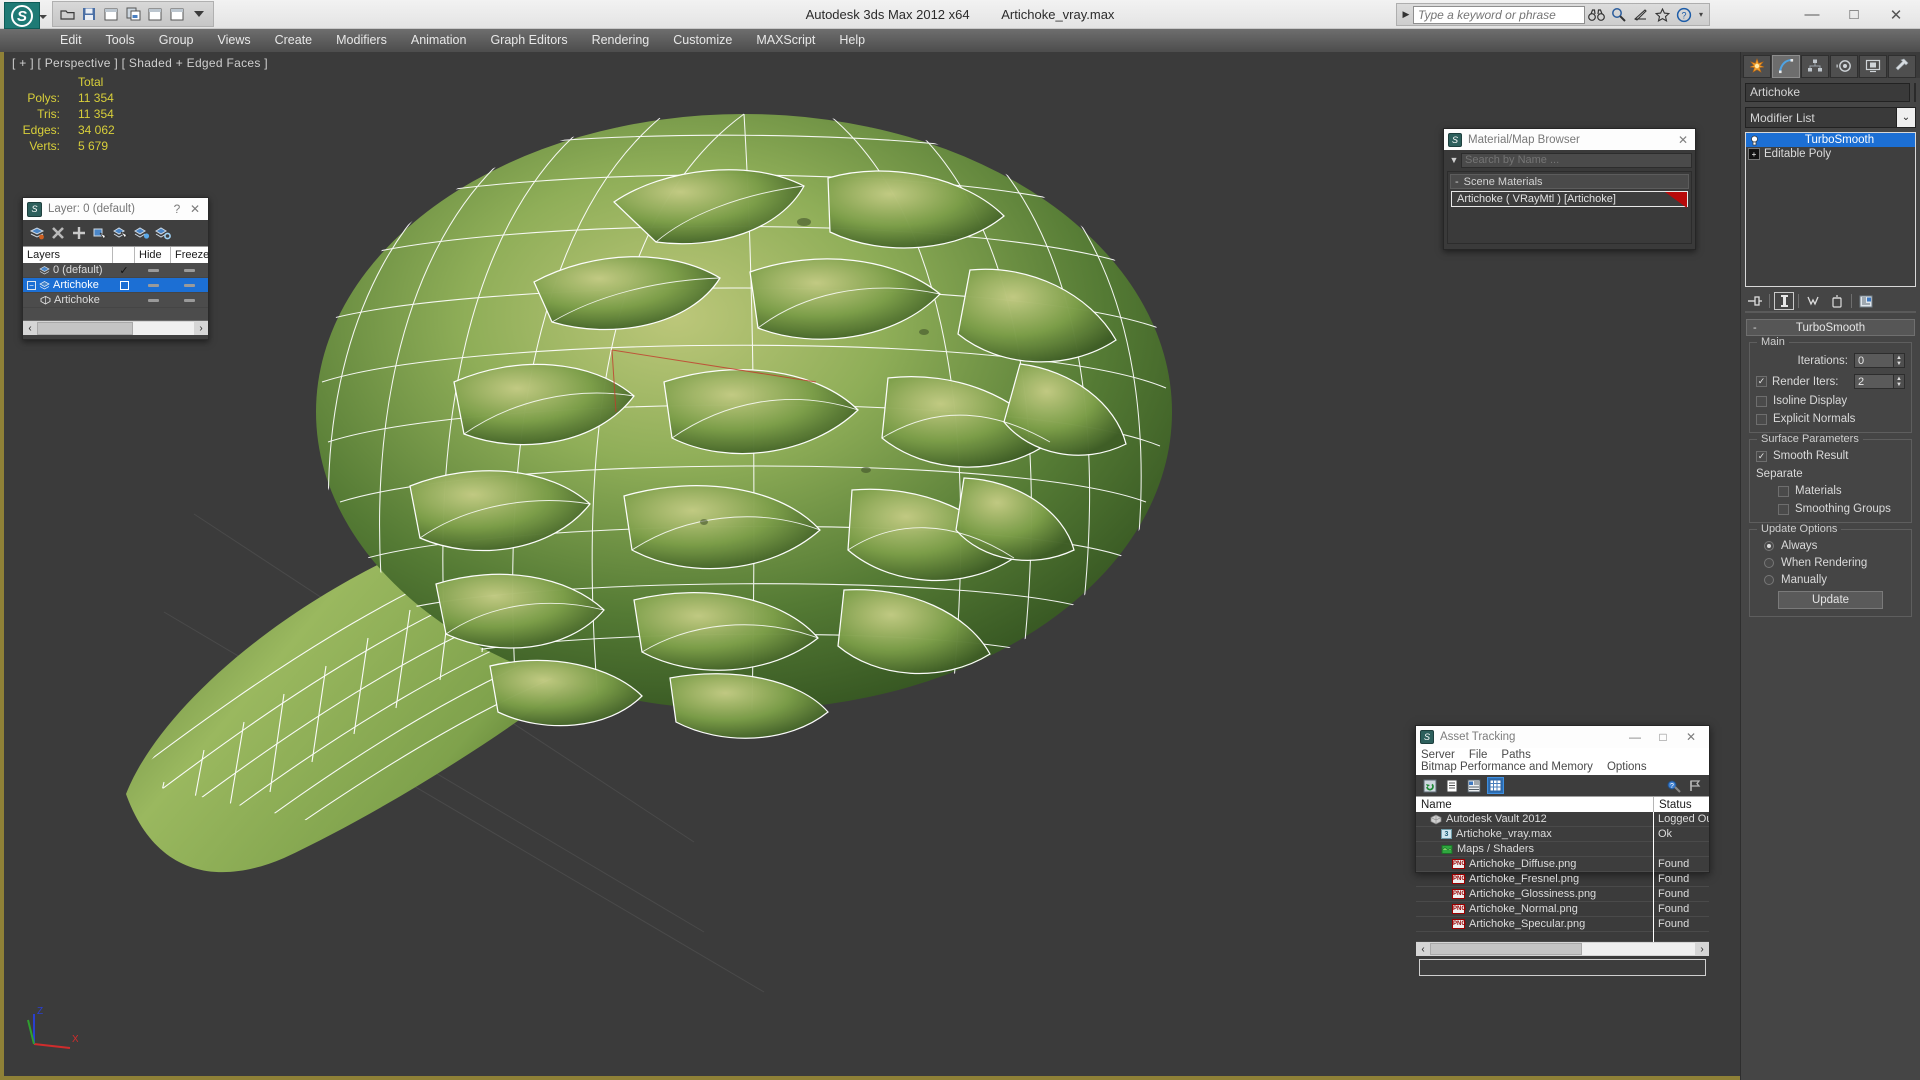 Image resolution: width=1920 pixels, height=1080 pixels. What do you see at coordinates (1406, 14) in the screenshot?
I see `search-expand-icon: ▶` at bounding box center [1406, 14].